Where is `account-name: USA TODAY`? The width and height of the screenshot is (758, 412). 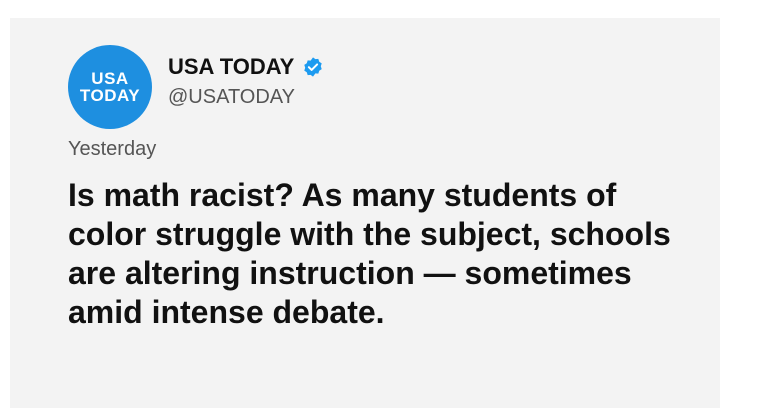 account-name: USA TODAY is located at coordinates (246, 67).